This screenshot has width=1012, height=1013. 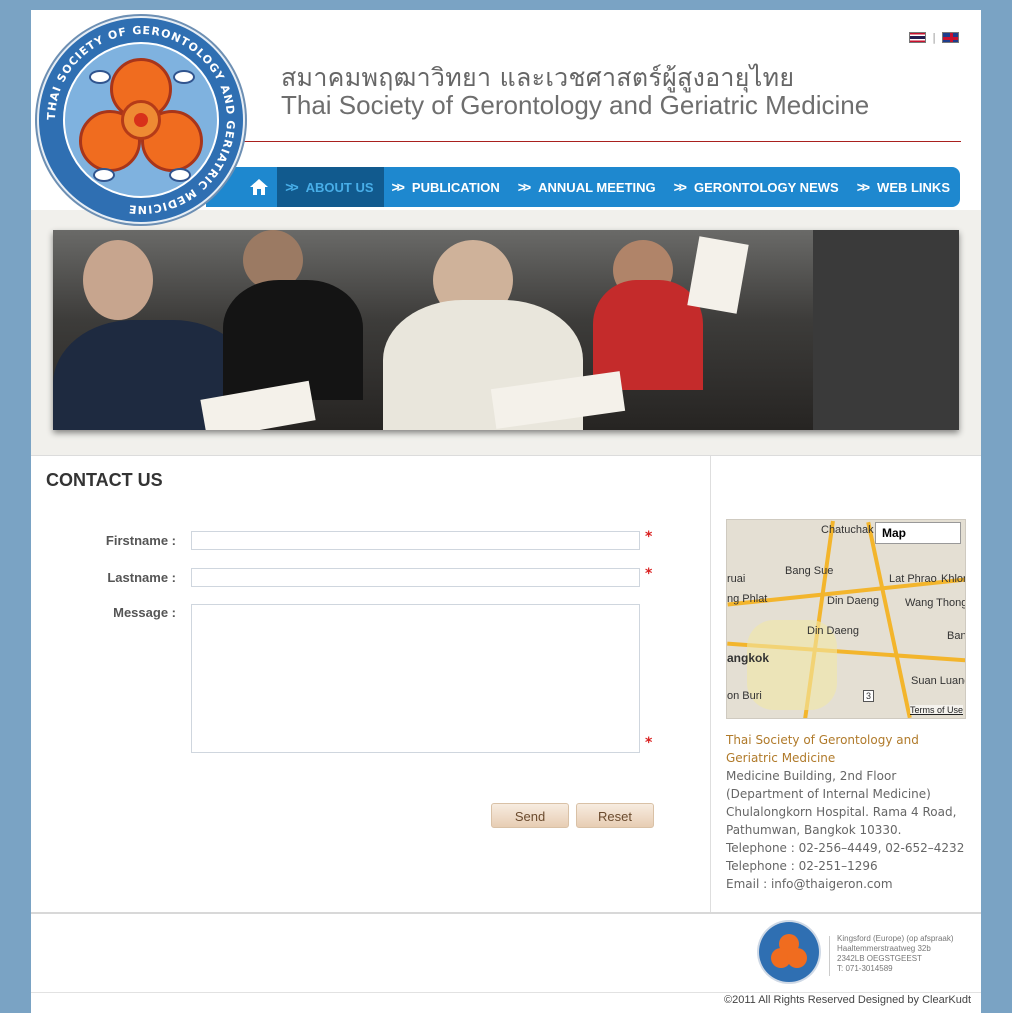 What do you see at coordinates (797, 958) in the screenshot?
I see `footer-logo-petal` at bounding box center [797, 958].